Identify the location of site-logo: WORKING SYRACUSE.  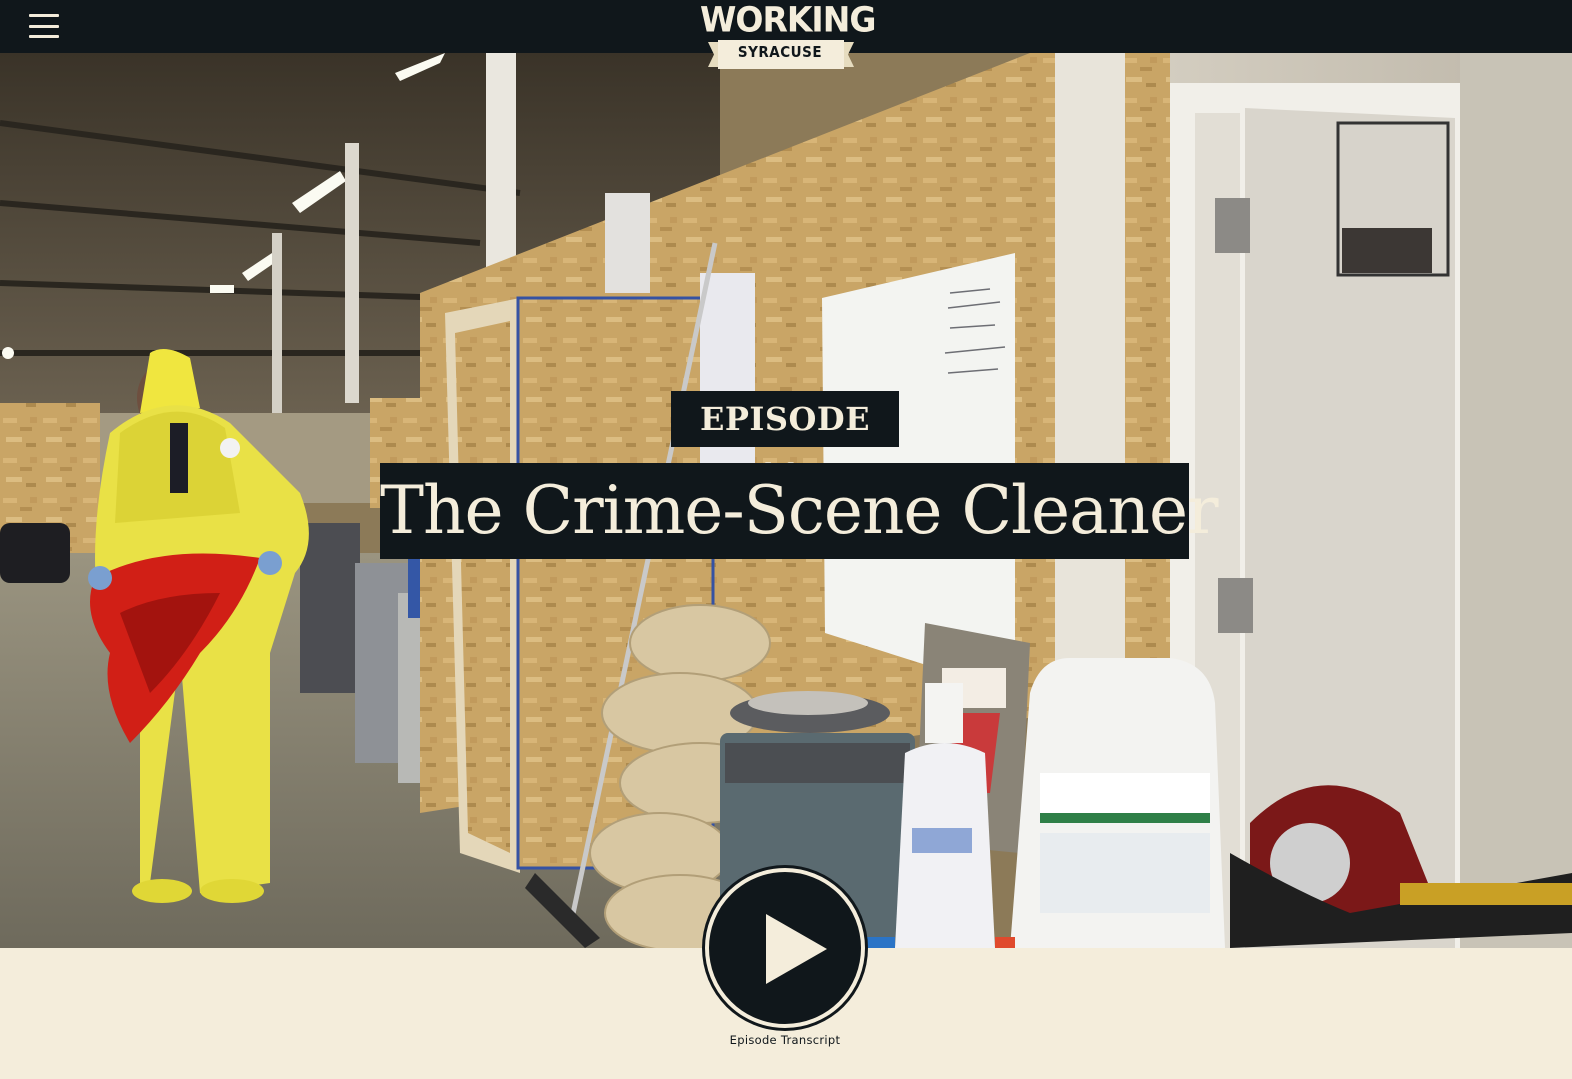
(788, 37).